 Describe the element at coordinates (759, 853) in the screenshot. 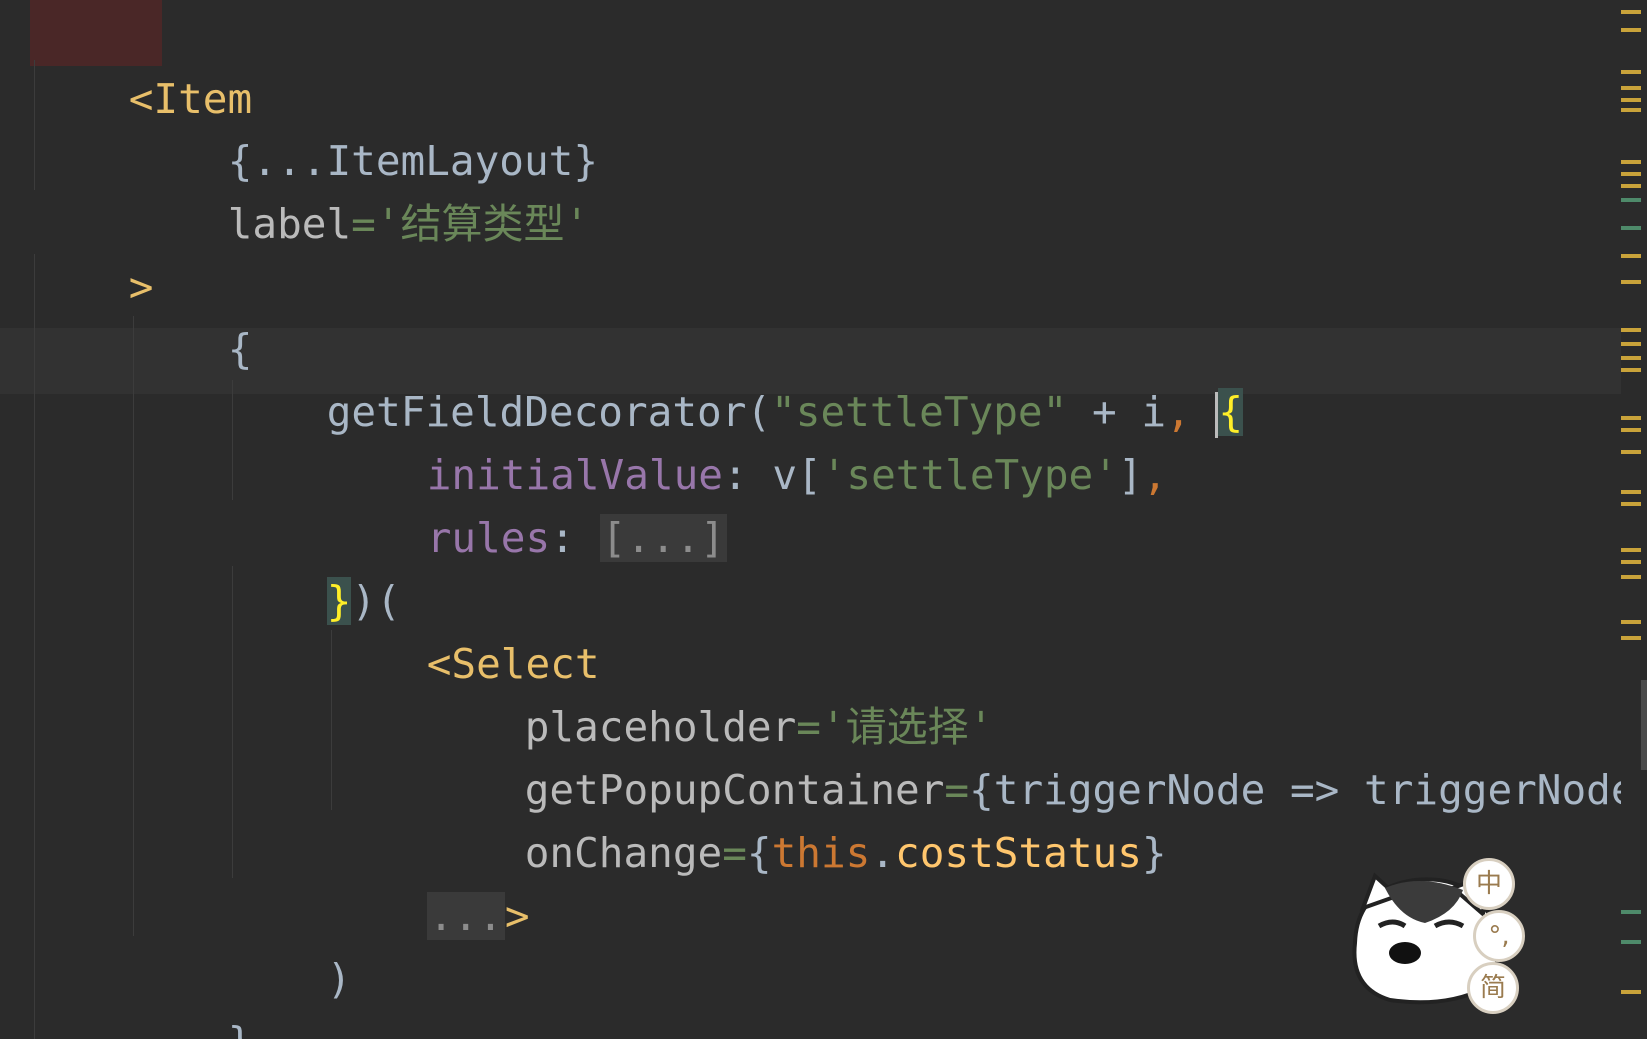

I see `open-brace: {` at that location.